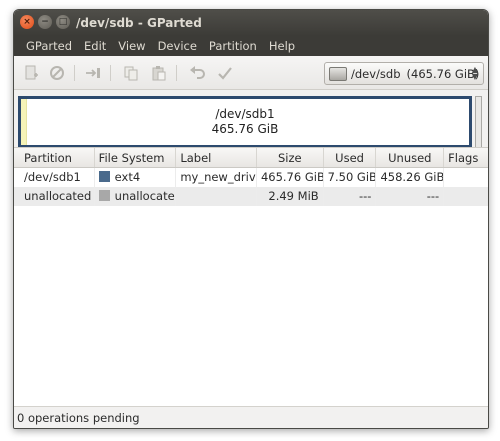  I want to click on device-size: (465.76 GiB), so click(443, 73).